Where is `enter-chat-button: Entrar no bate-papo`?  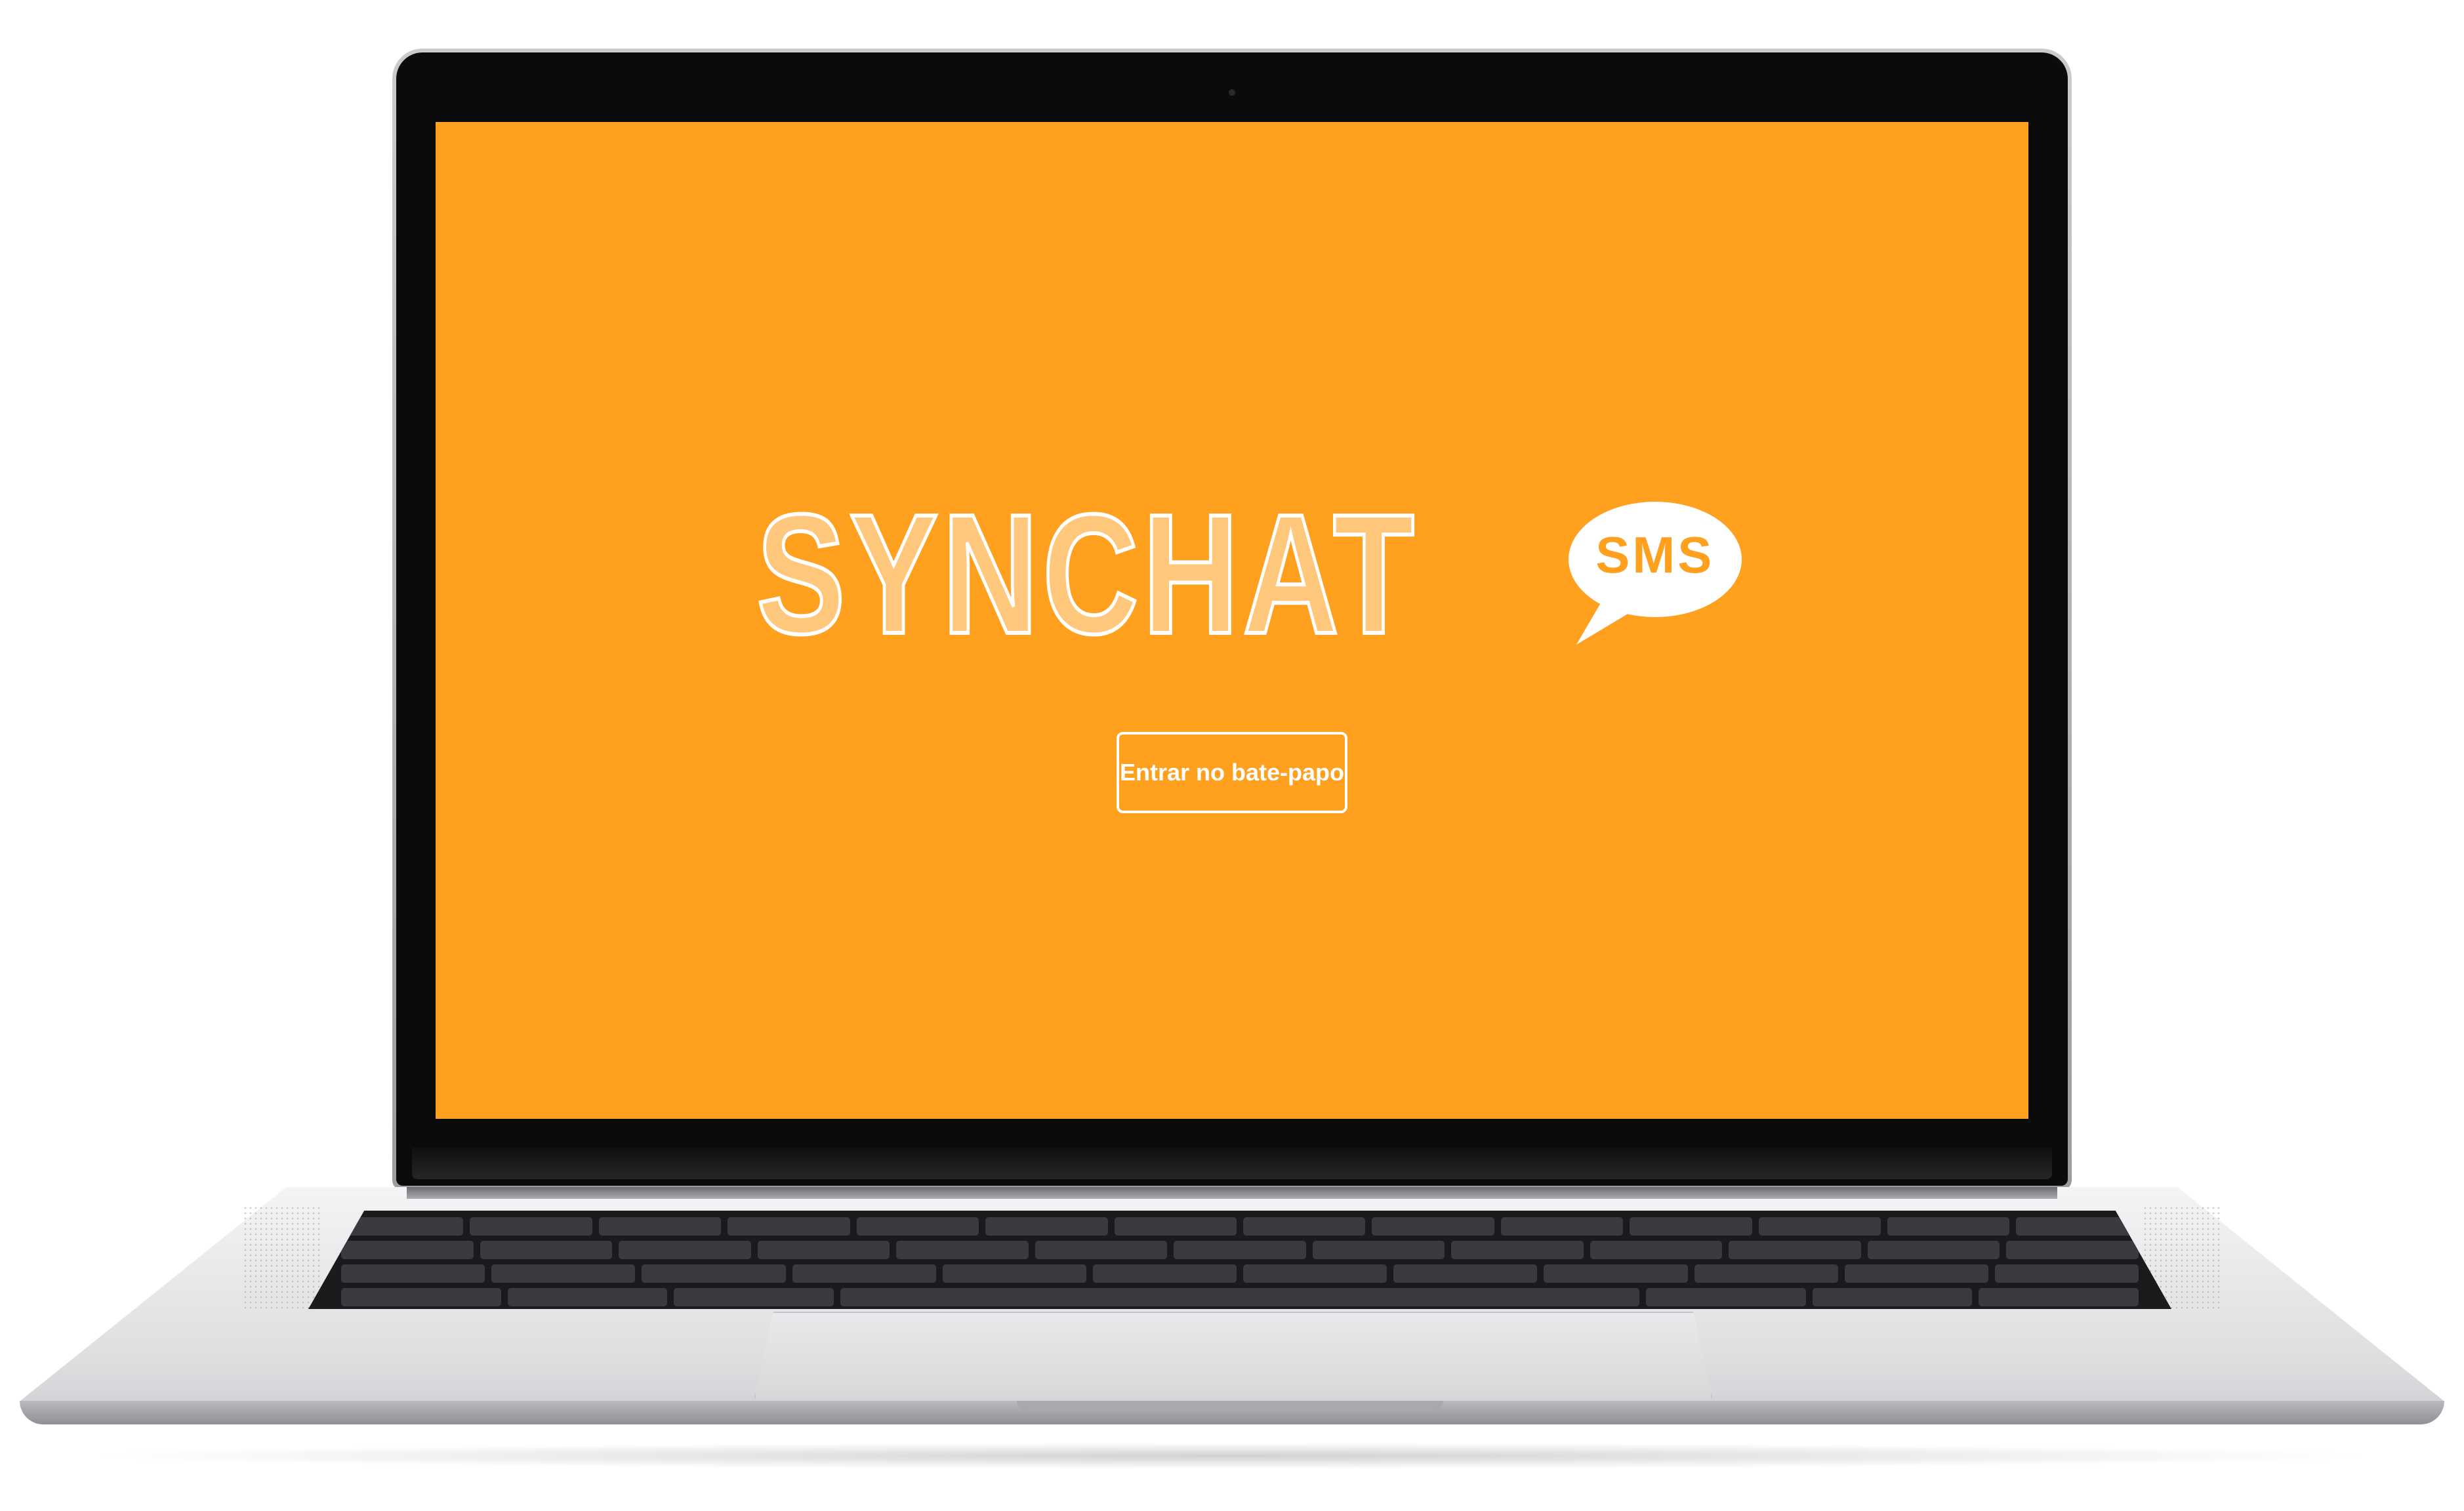 enter-chat-button: Entrar no bate-papo is located at coordinates (1232, 772).